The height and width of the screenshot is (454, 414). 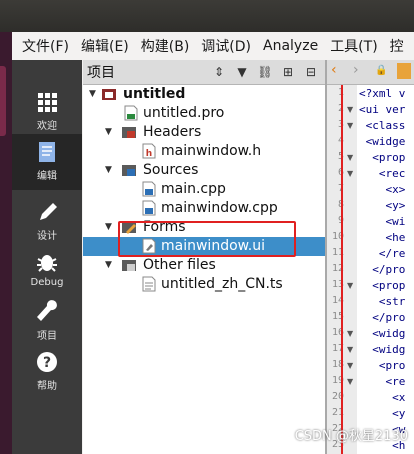 I want to click on tree-item-ts-file: untitled_zh_CN.ts, so click(x=204, y=284).